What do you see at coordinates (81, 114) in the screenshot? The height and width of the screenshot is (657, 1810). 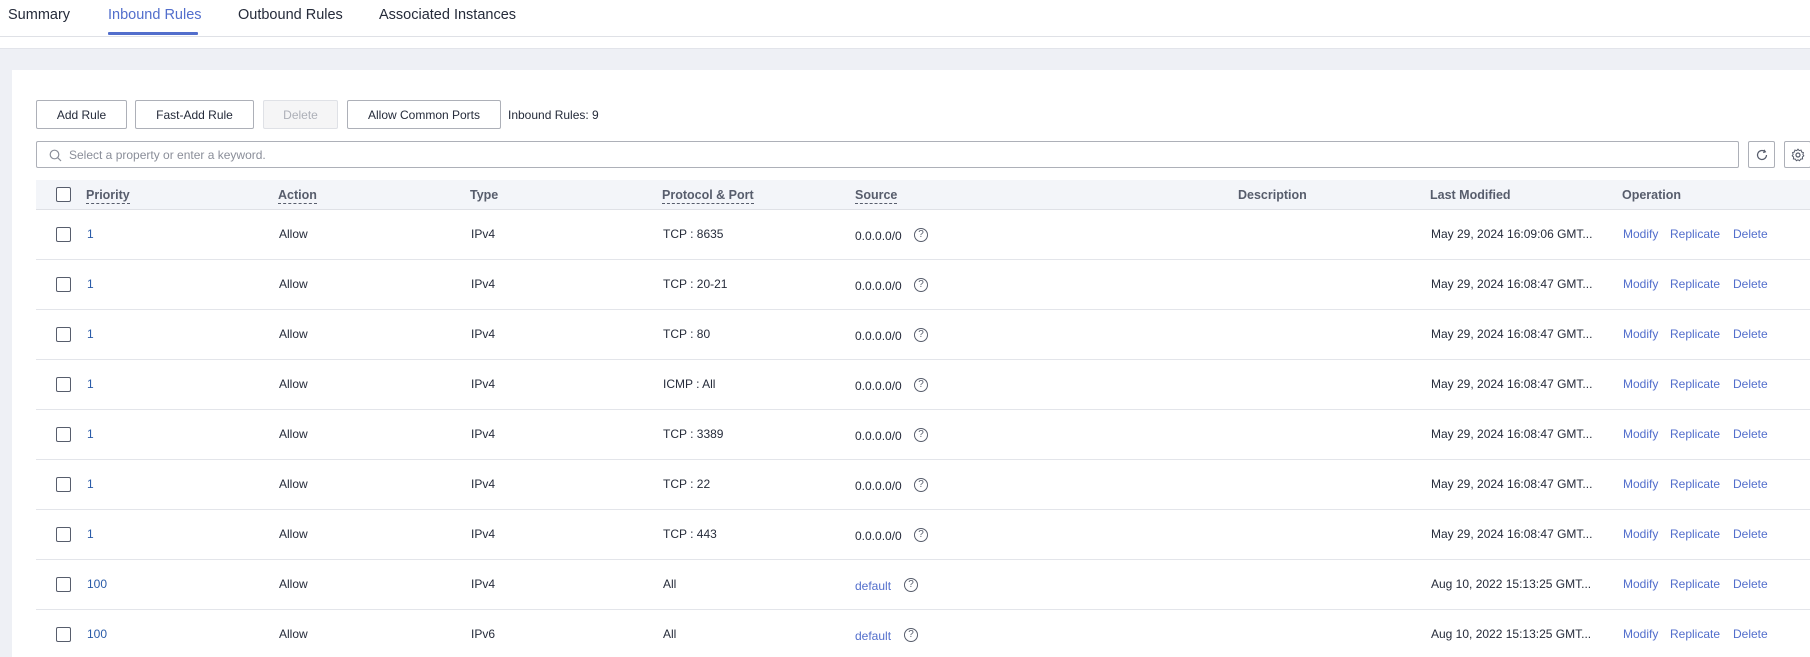 I see `add-rule-button: Add Rule` at bounding box center [81, 114].